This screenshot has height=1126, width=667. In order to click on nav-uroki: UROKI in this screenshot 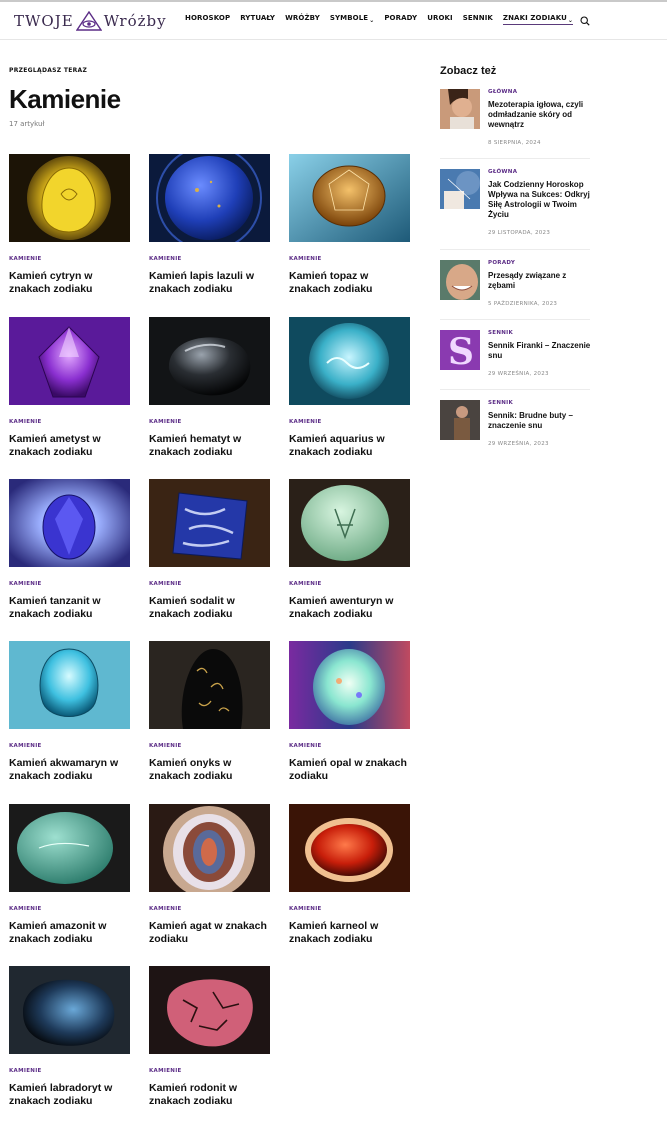, I will do `click(440, 19)`.